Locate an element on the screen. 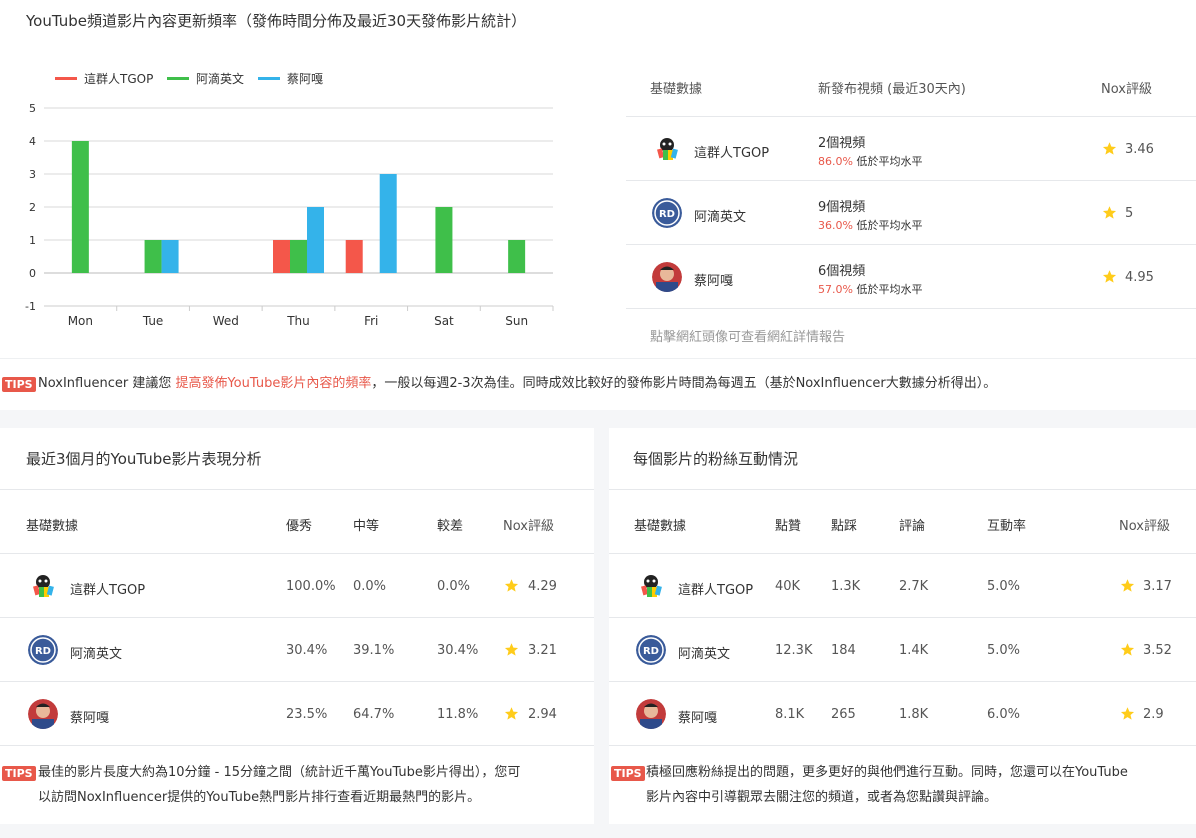 Image resolution: width=1196 pixels, height=838 pixels. nox-rating: 3.17 is located at coordinates (1157, 586).